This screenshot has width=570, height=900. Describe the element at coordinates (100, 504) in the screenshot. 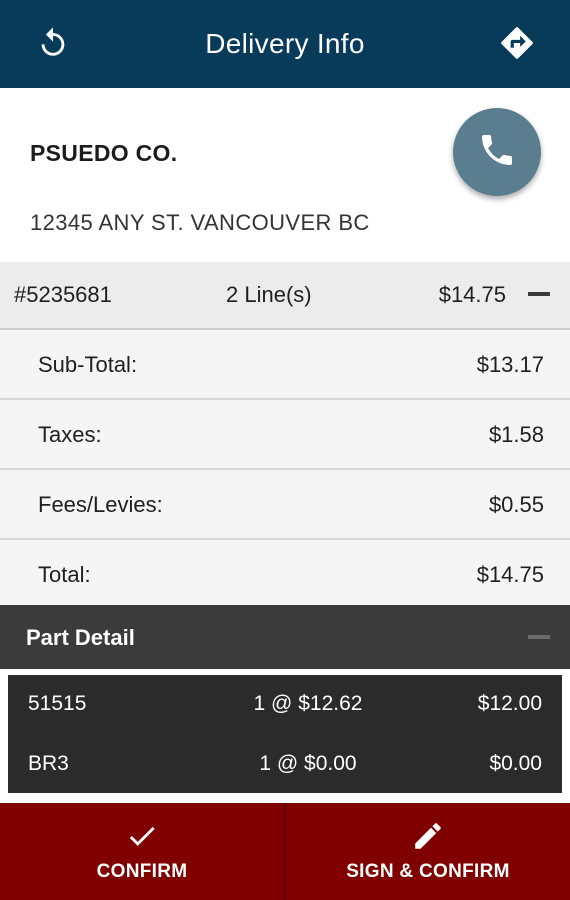

I see `fees-label: Fees/Levies:` at that location.